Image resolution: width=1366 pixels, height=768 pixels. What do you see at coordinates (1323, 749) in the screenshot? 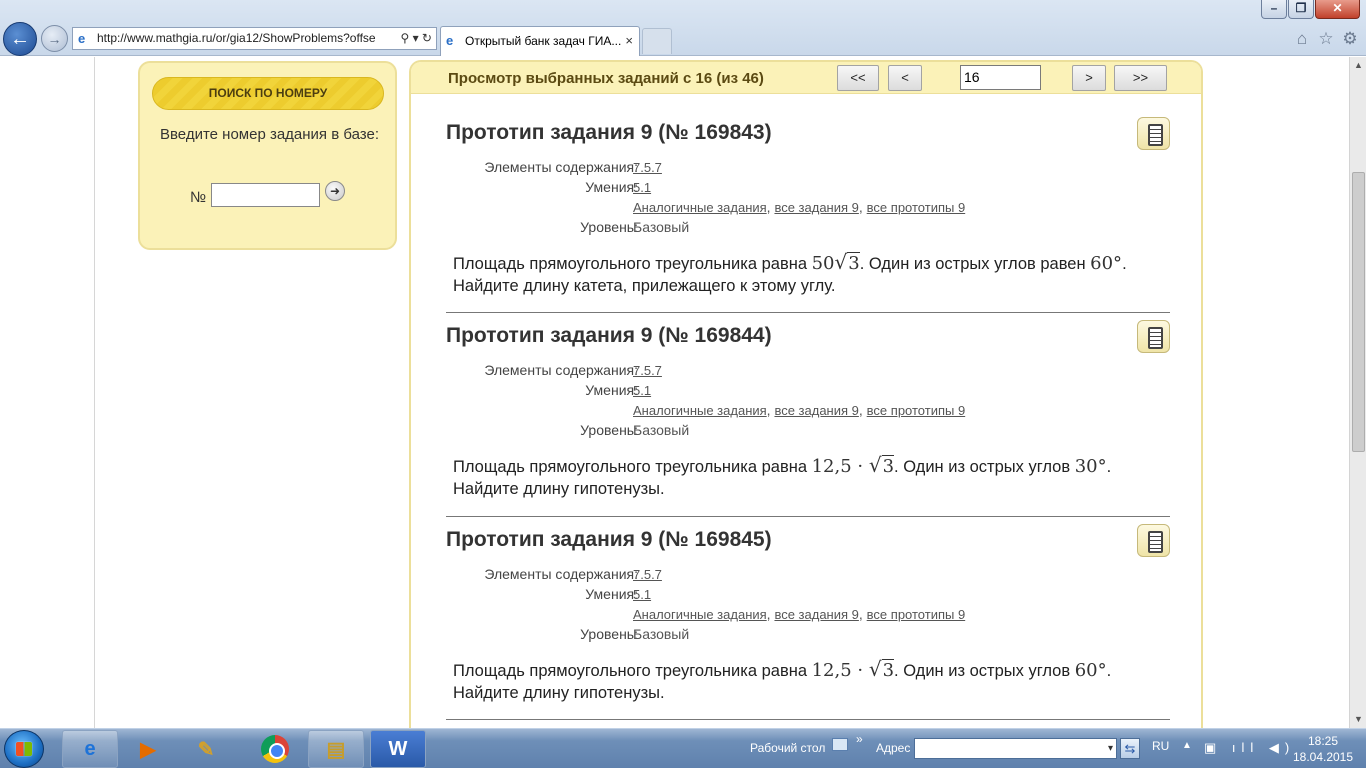
I see `clock: 18:25 18.04.2015` at bounding box center [1323, 749].